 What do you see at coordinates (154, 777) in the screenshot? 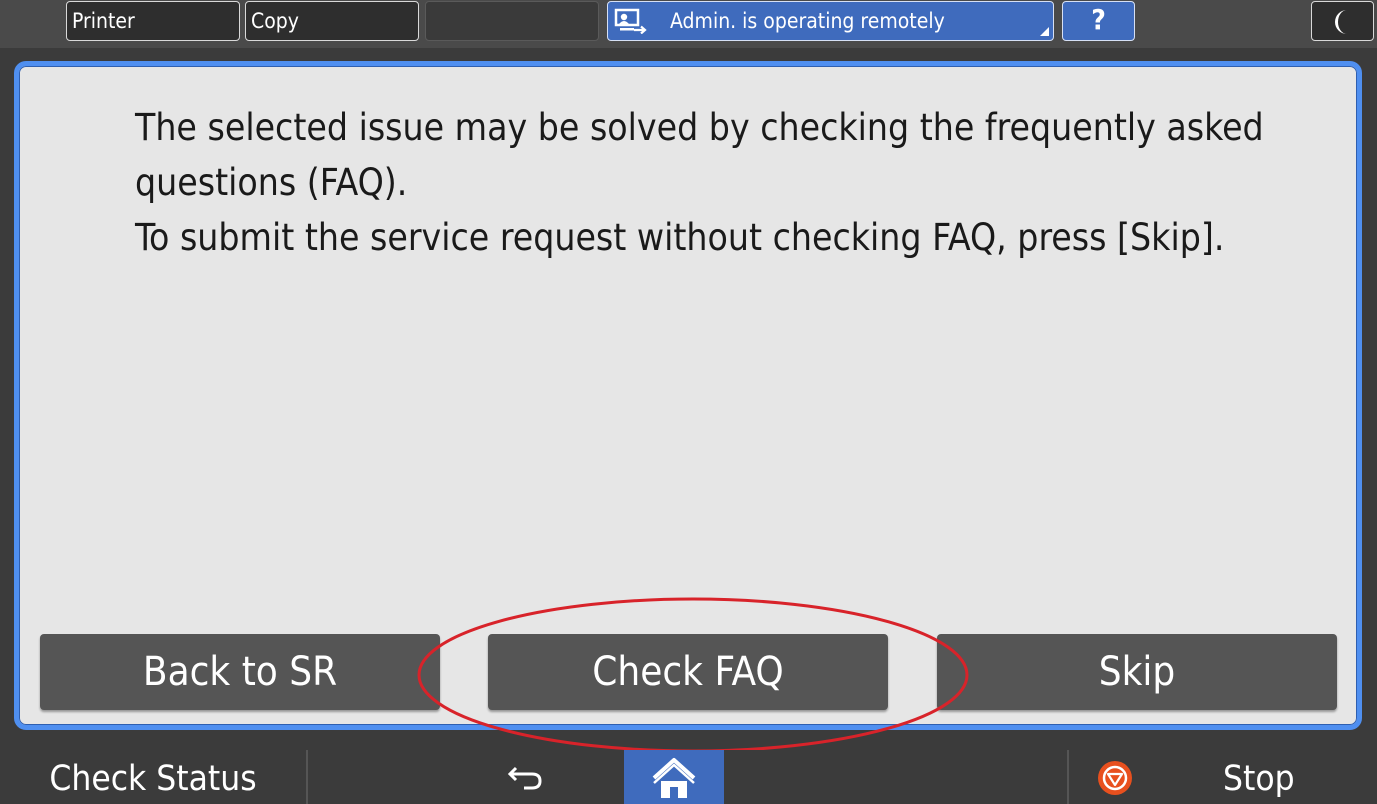
I see `check-status-button: Check Status` at bounding box center [154, 777].